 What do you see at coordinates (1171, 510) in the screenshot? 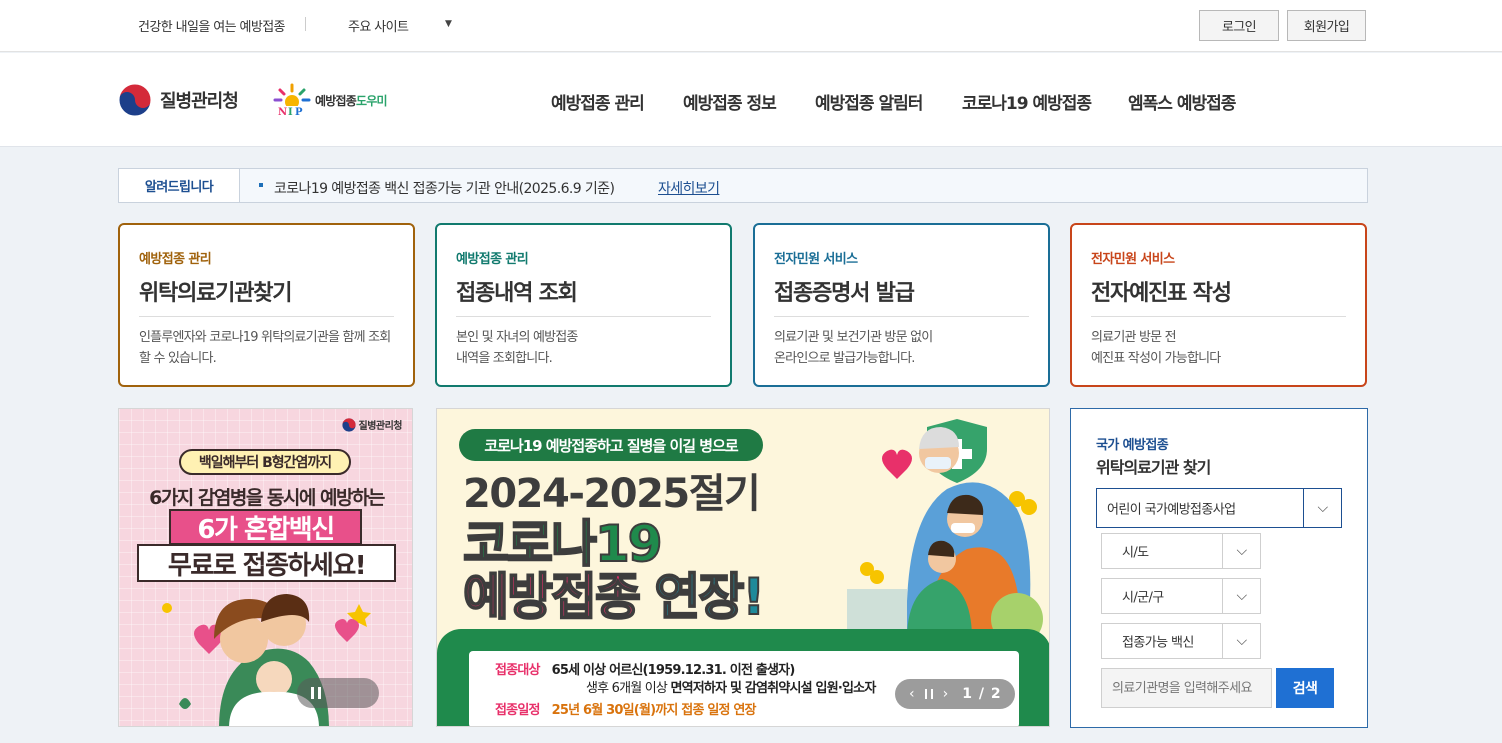
I see `program-select-value: 어린이 국가예방접종사업` at bounding box center [1171, 510].